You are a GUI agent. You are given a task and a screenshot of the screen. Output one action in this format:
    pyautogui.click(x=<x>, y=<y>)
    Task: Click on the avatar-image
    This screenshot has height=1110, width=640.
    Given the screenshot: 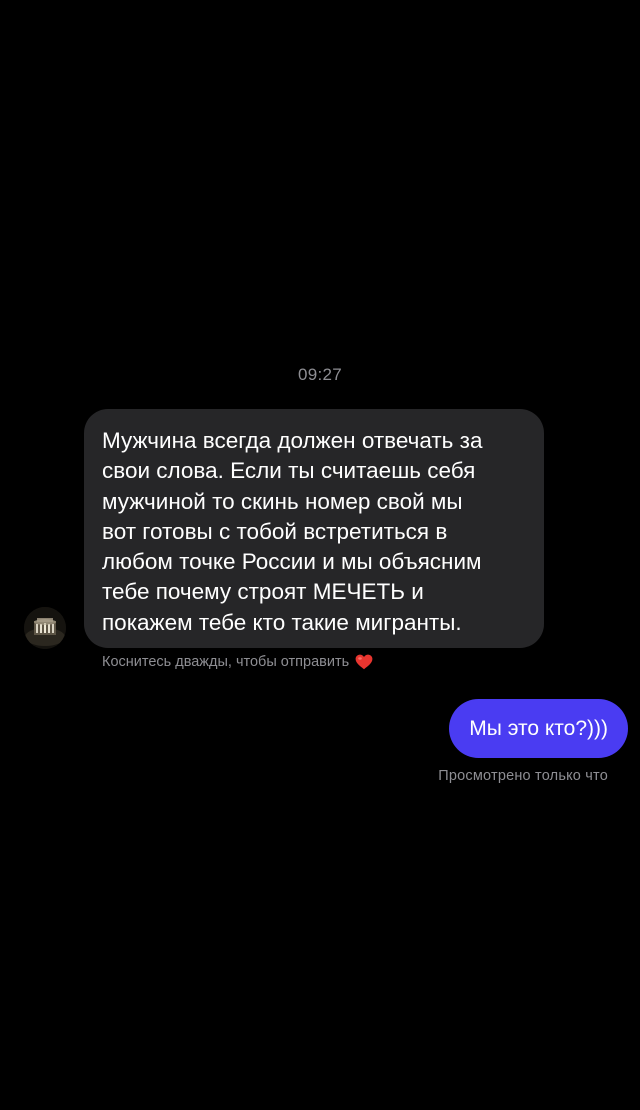 What is the action you would take?
    pyautogui.click(x=45, y=628)
    